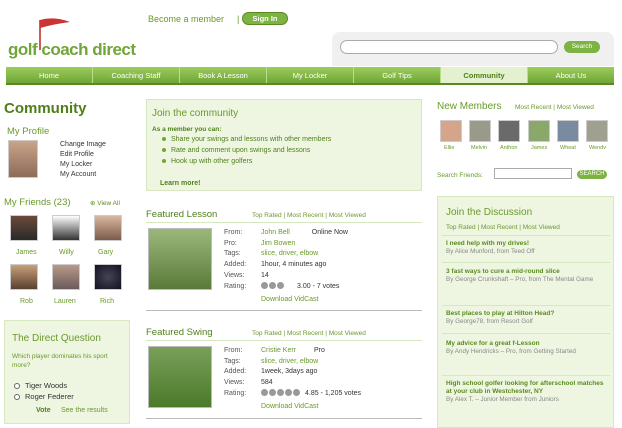 The height and width of the screenshot is (428, 622). Describe the element at coordinates (43, 410) in the screenshot. I see `vote-button: Vote` at that location.